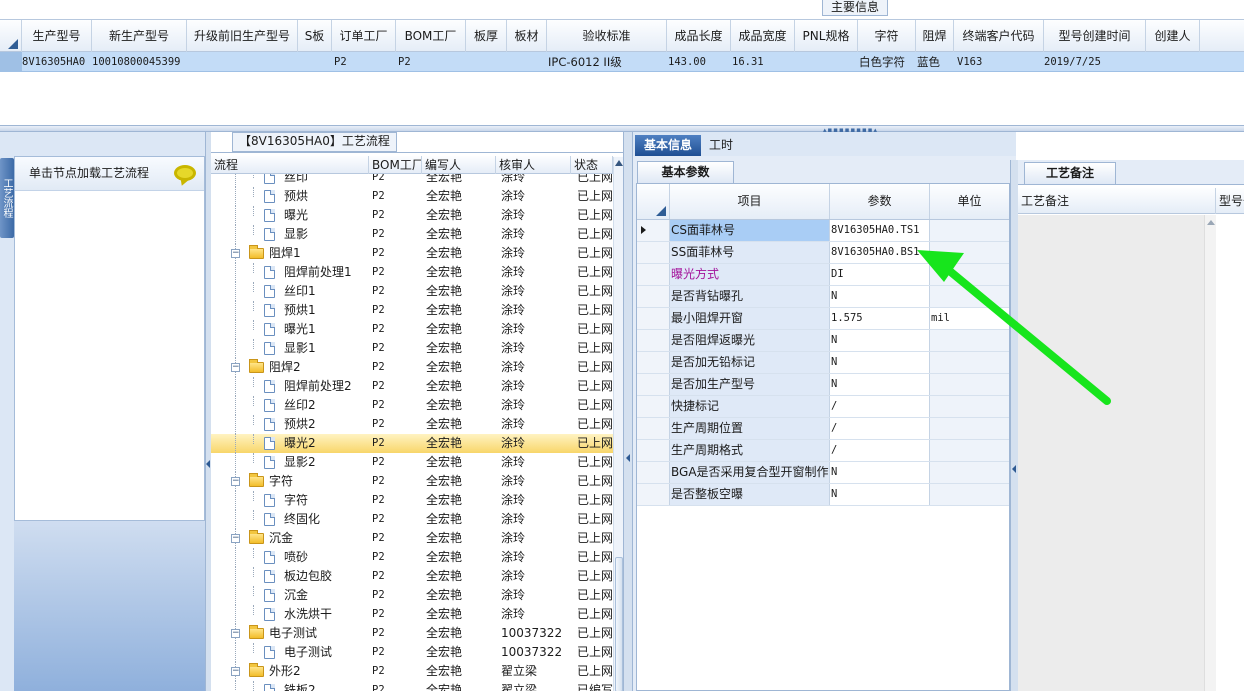 The height and width of the screenshot is (691, 1244). I want to click on vertical-tab-process: 工艺流程, so click(7, 198).